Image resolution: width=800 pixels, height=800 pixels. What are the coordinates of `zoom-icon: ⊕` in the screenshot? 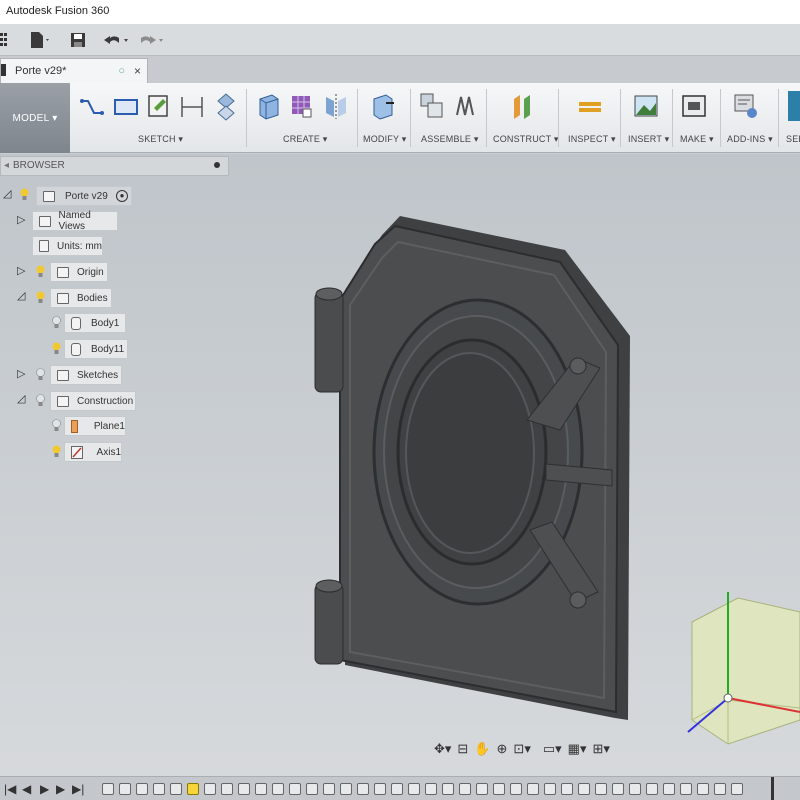 It's located at (502, 749).